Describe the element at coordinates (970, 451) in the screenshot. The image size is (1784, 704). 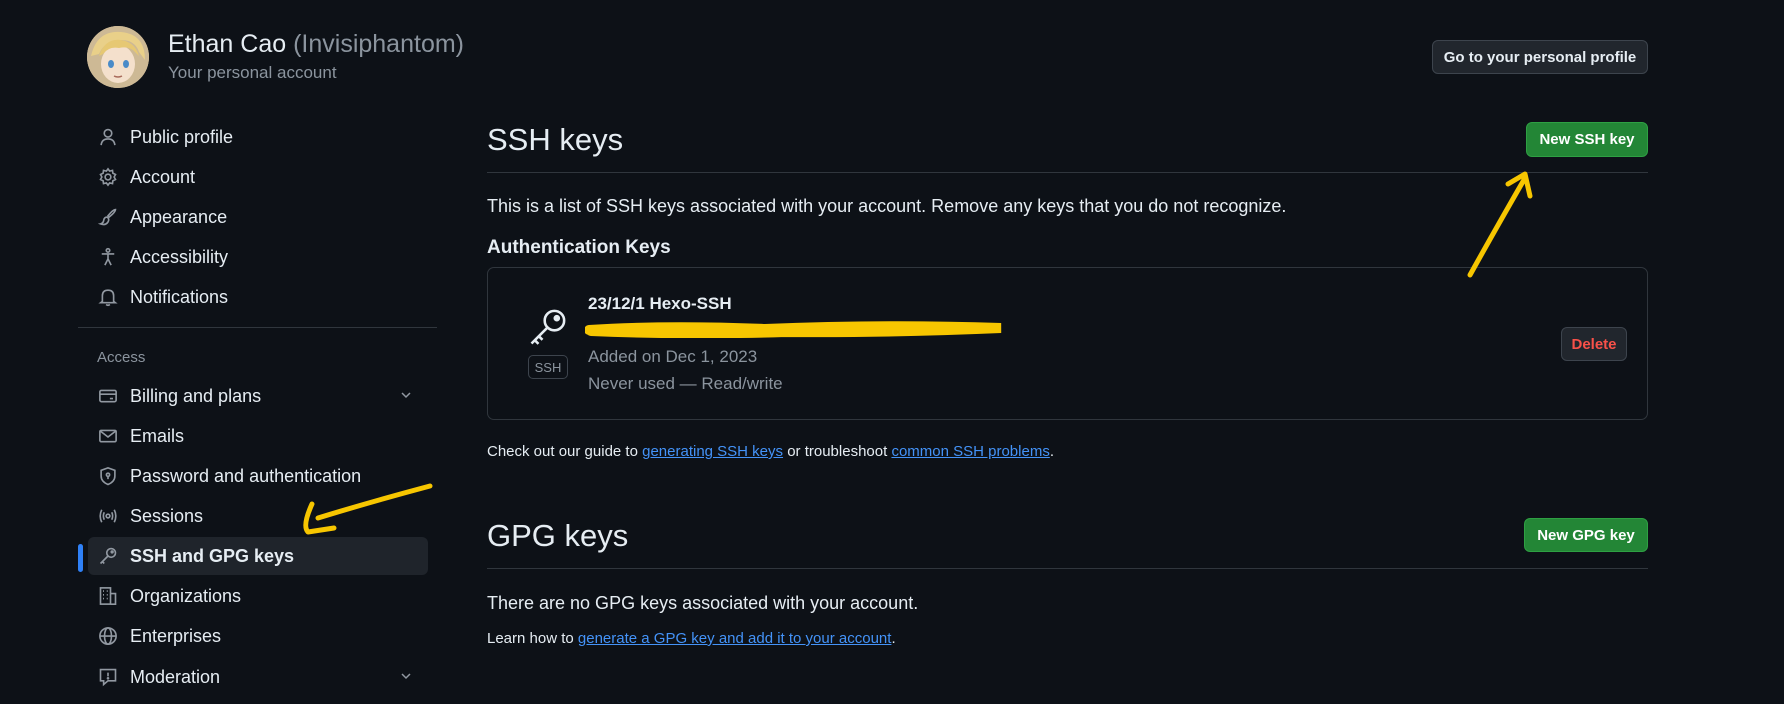
I see `common-ssh-problems-link: common SSH problems` at that location.